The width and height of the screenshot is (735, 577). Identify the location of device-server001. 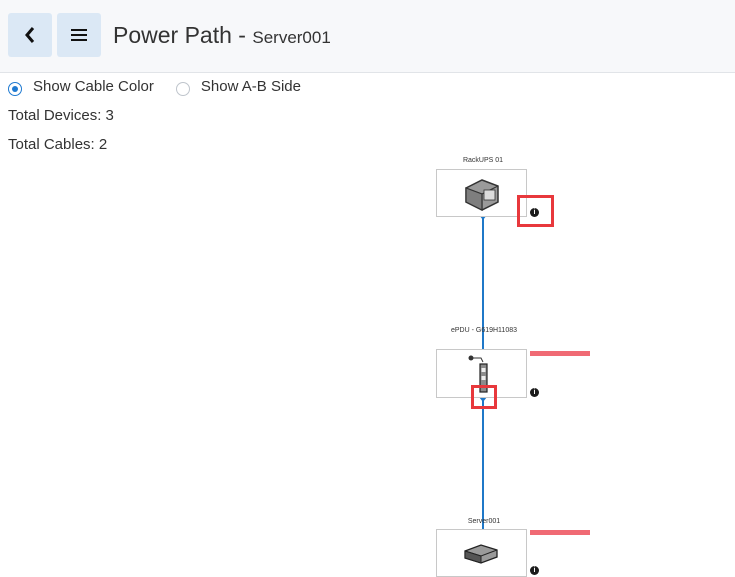
(481, 553).